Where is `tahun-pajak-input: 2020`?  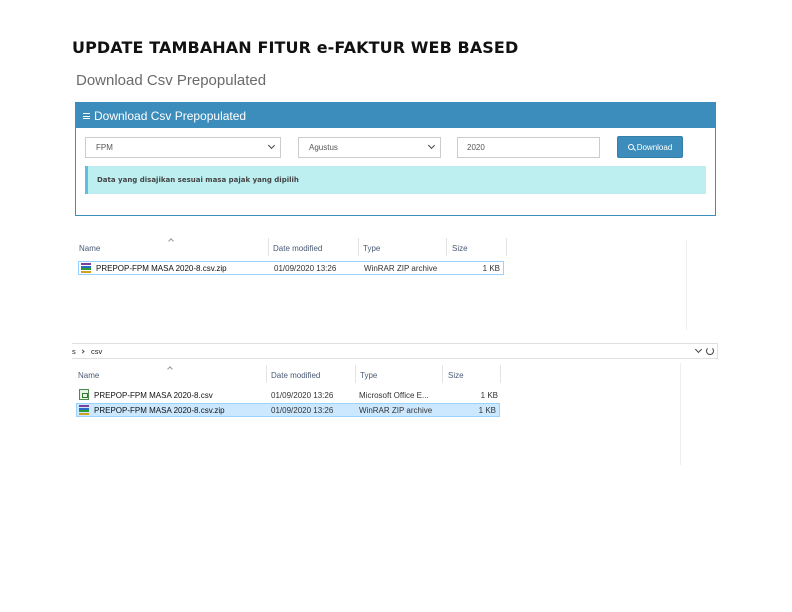 tahun-pajak-input: 2020 is located at coordinates (528, 147).